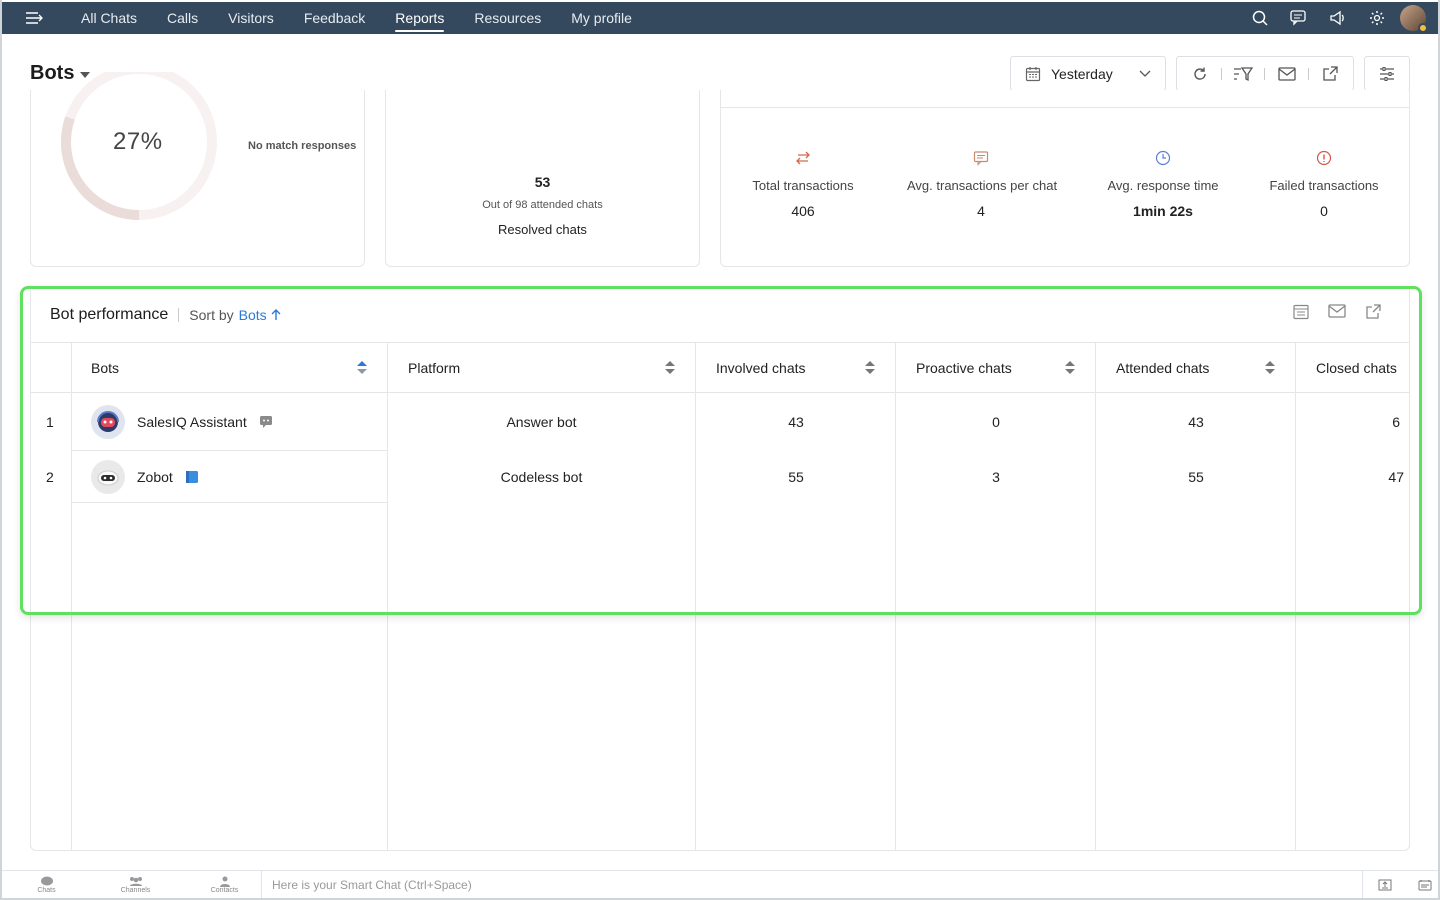 Image resolution: width=1440 pixels, height=900 pixels. I want to click on export-button, so click(1330, 73).